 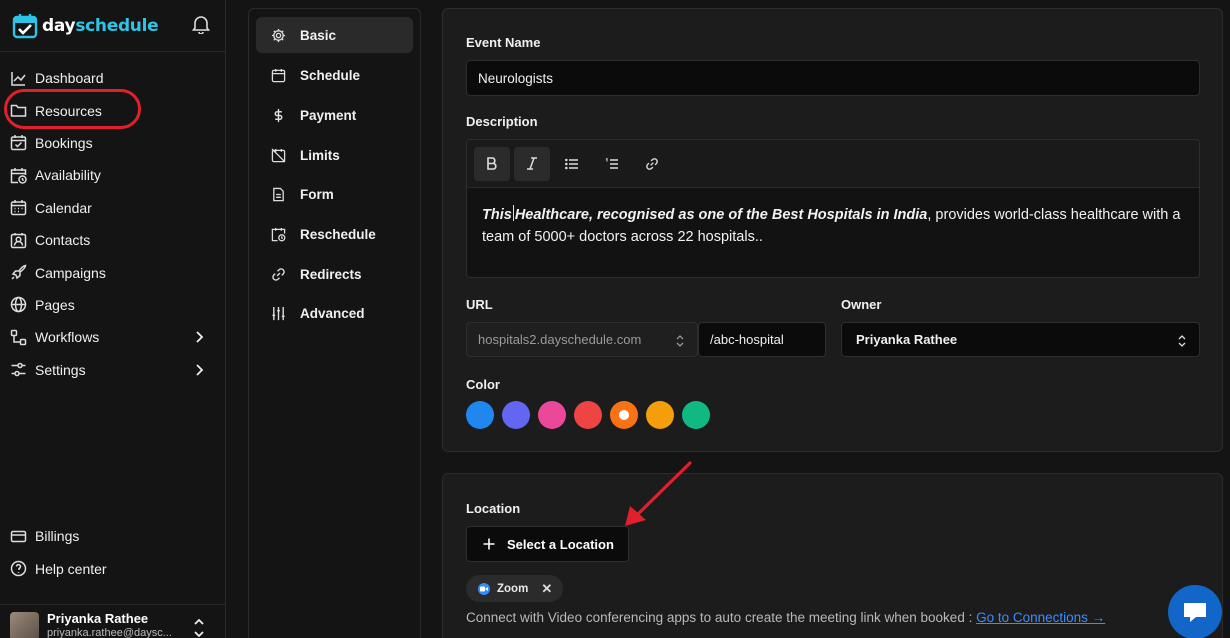 What do you see at coordinates (278, 195) in the screenshot?
I see `file-text-icon` at bounding box center [278, 195].